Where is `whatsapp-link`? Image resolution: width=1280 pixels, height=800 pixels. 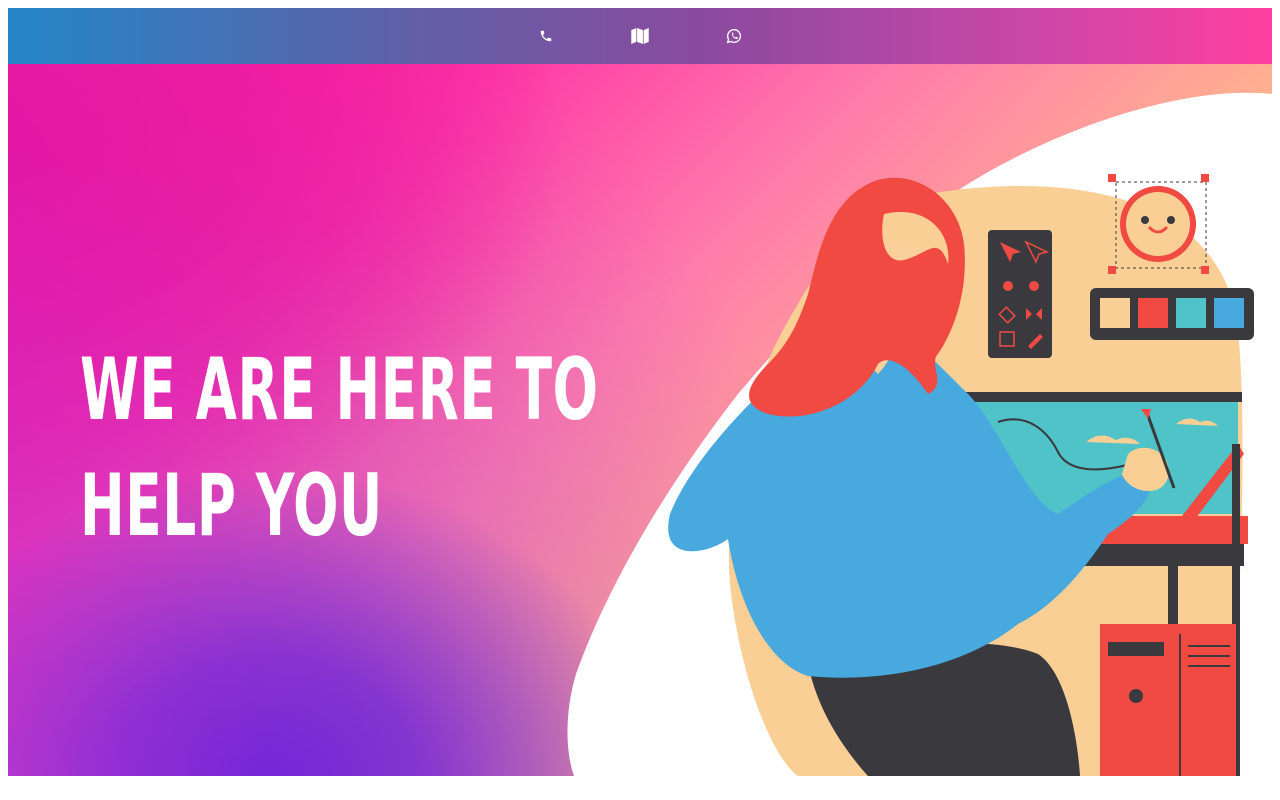 whatsapp-link is located at coordinates (734, 36).